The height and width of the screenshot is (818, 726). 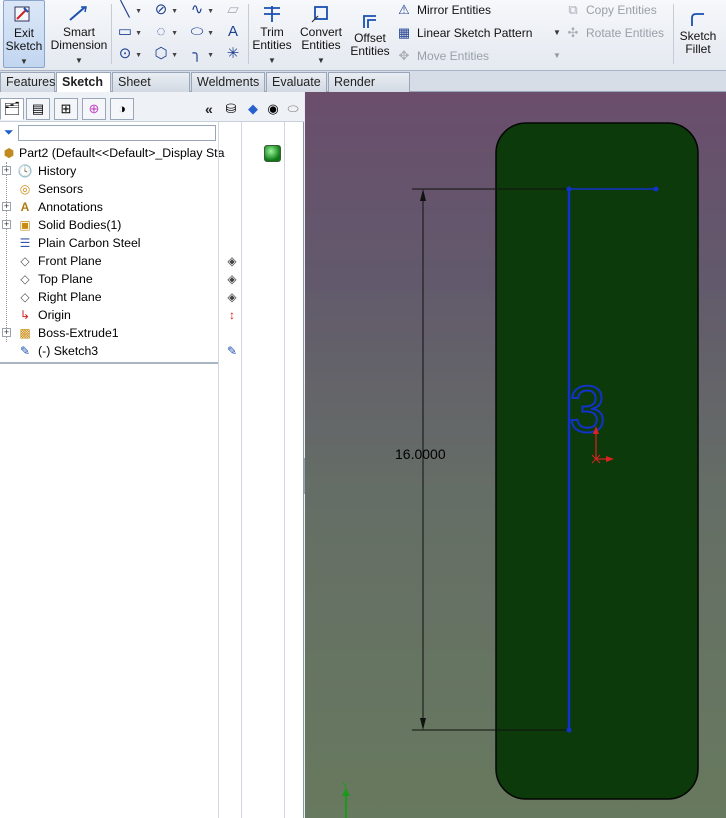 What do you see at coordinates (11, 132) in the screenshot?
I see `filter-icon: ⏷` at bounding box center [11, 132].